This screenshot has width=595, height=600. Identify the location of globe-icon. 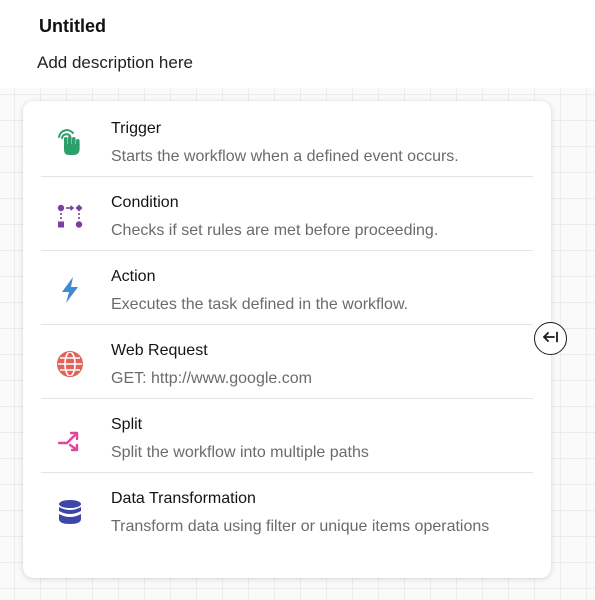
(70, 364).